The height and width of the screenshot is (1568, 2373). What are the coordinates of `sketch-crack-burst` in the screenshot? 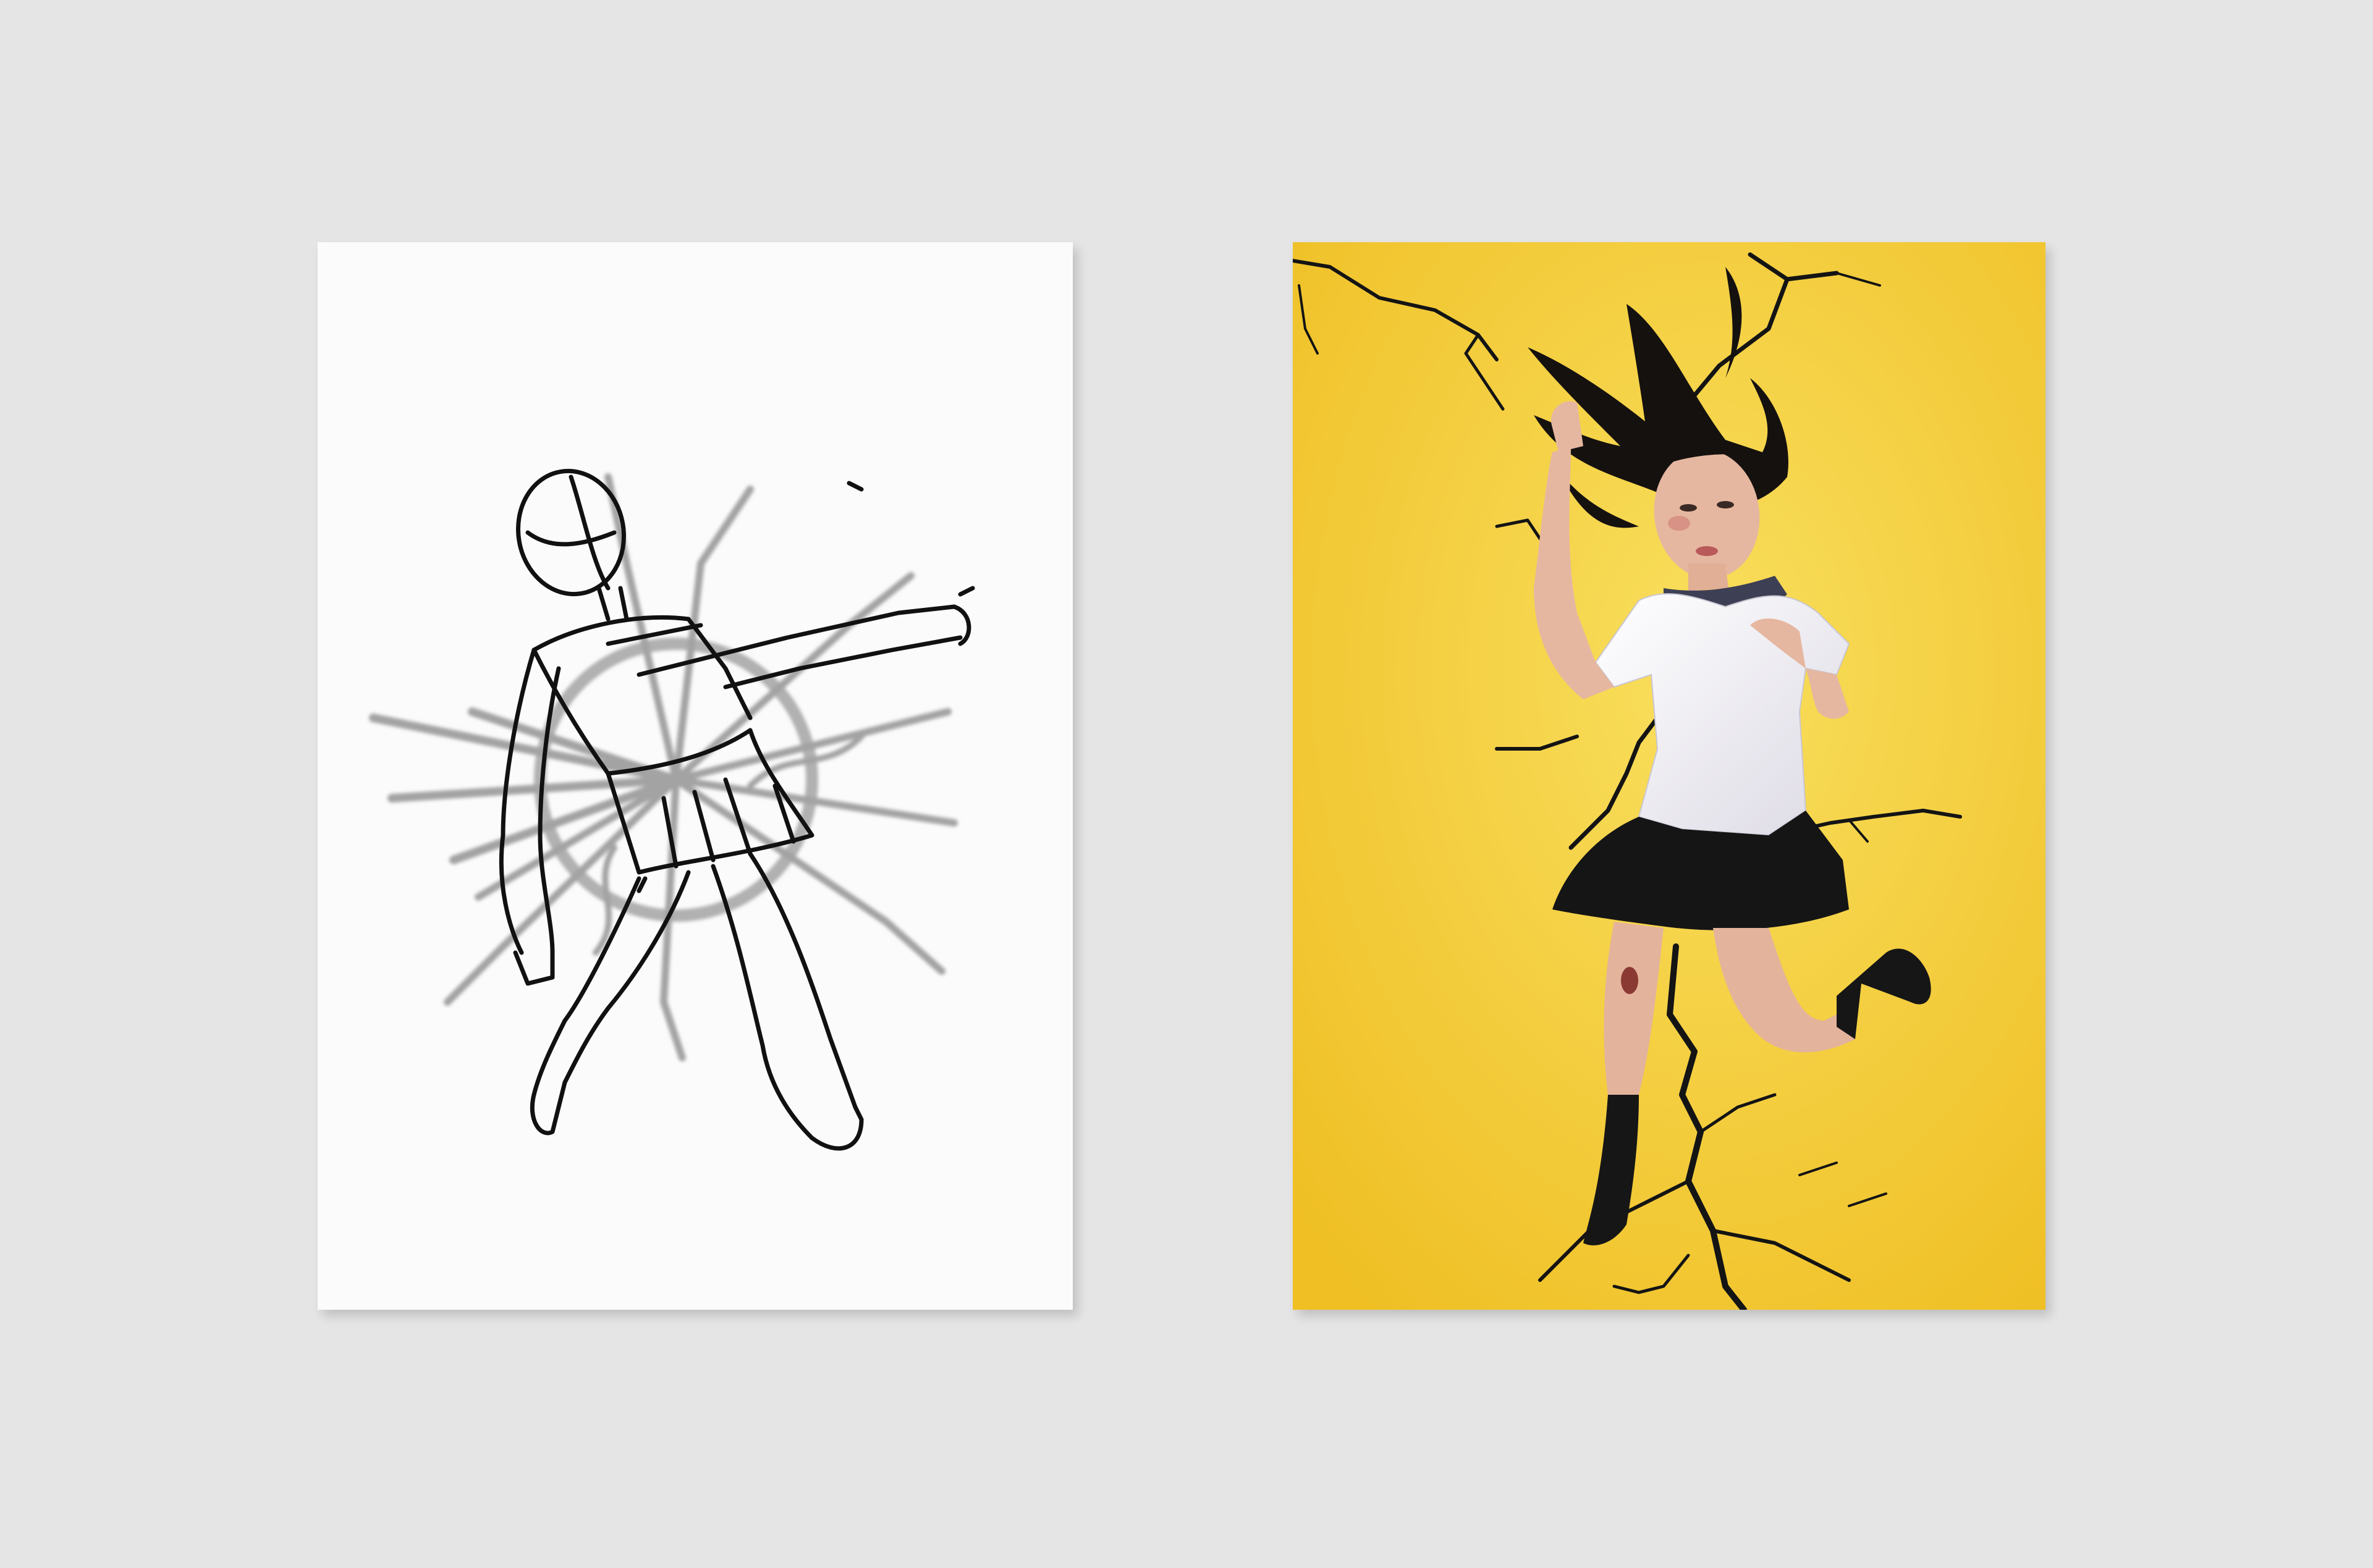 It's located at (663, 767).